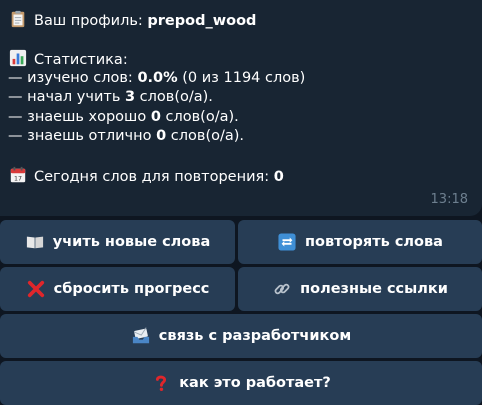 This screenshot has width=482, height=405. Describe the element at coordinates (202, 21) in the screenshot. I see `profile-username: prepod_wood` at that location.